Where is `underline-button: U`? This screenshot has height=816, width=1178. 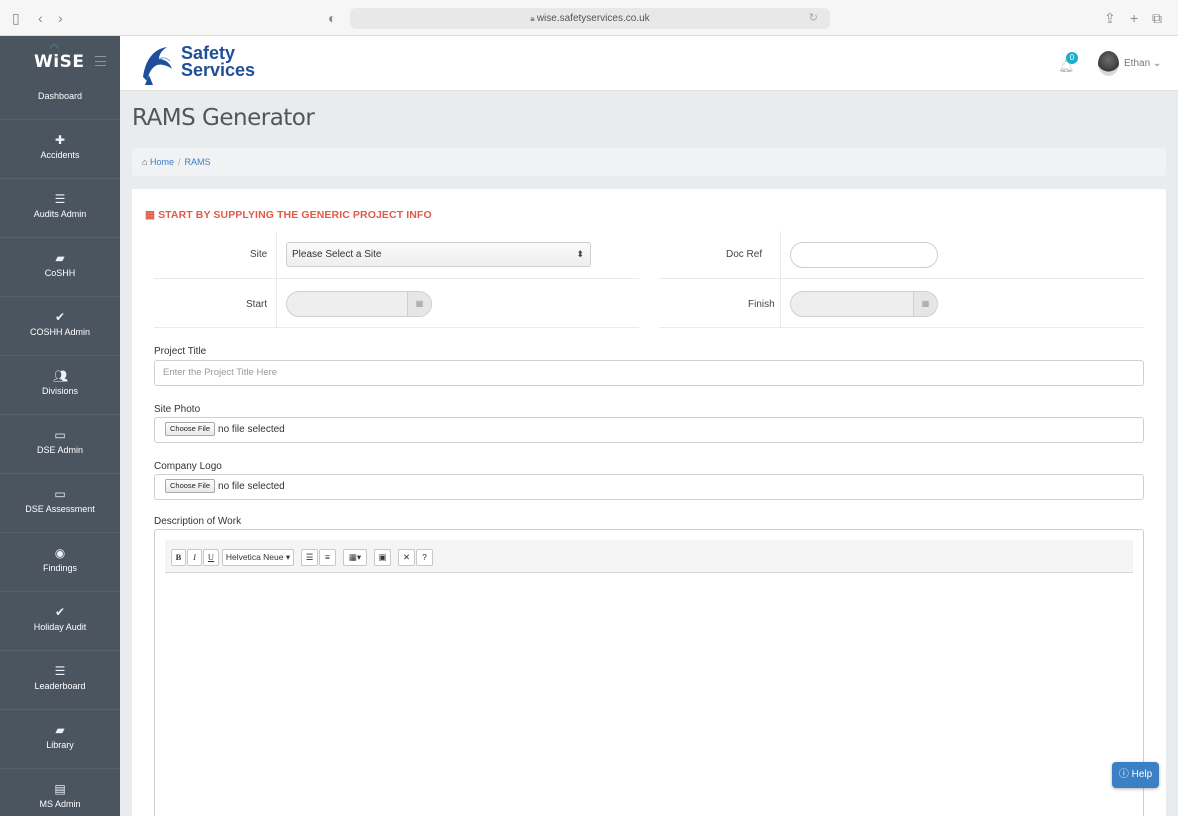
underline-button: U is located at coordinates (211, 557).